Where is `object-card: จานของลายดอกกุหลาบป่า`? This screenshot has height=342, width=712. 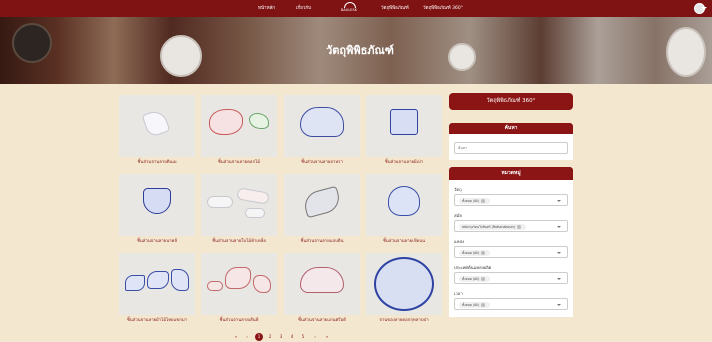 object-card: จานของลายดอกกุหลาบป่า is located at coordinates (404, 289).